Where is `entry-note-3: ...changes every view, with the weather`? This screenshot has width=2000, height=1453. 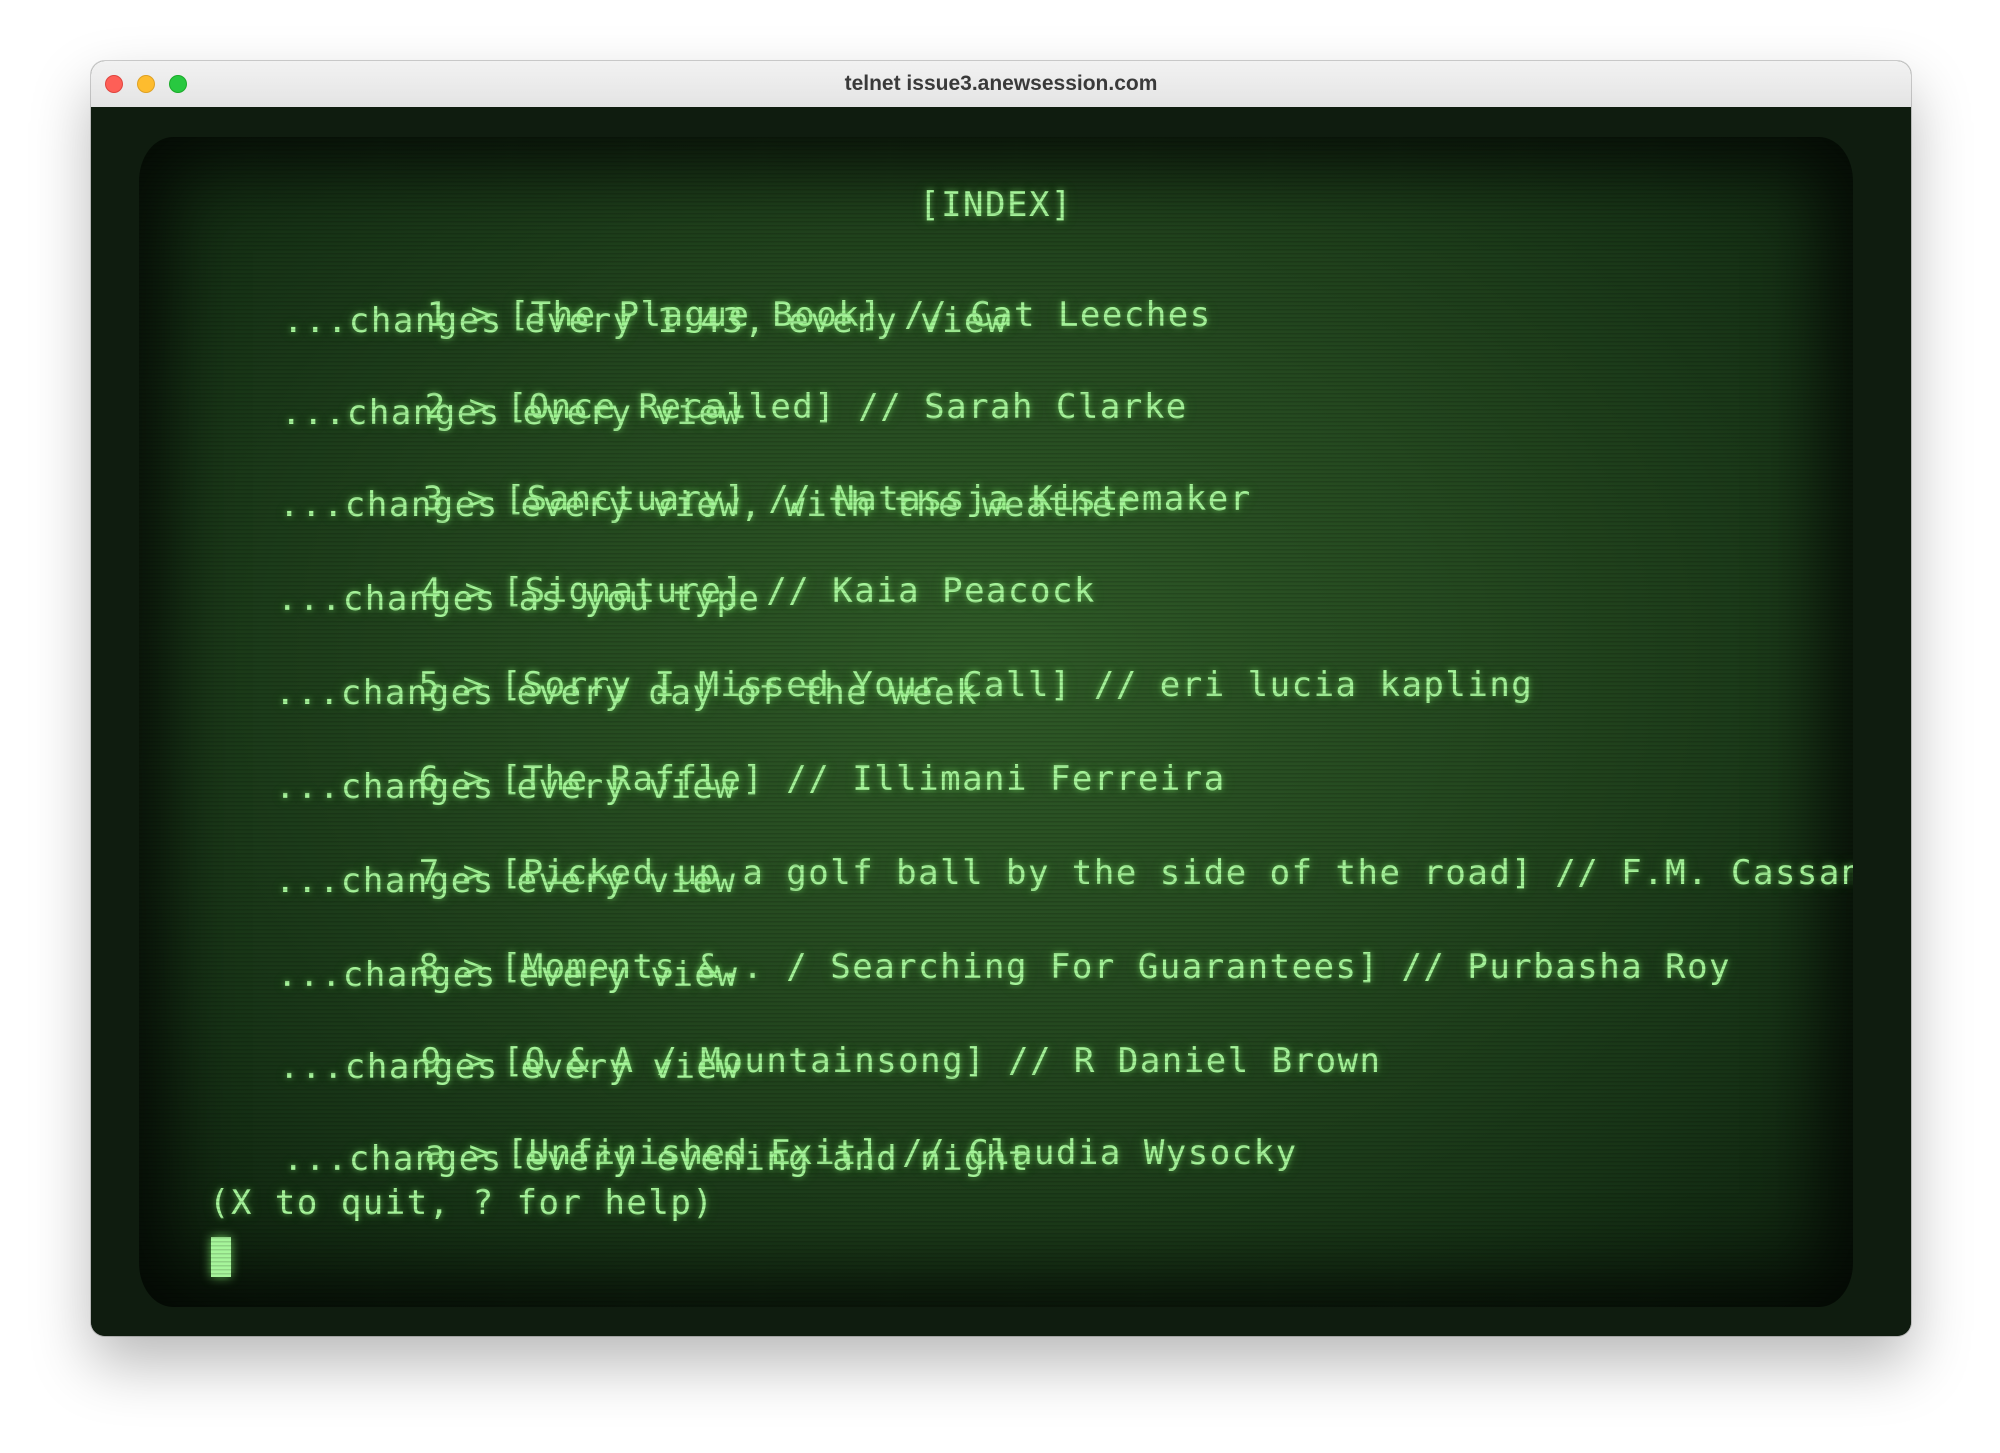 entry-note-3: ...changes every view, with the weather is located at coordinates (707, 505).